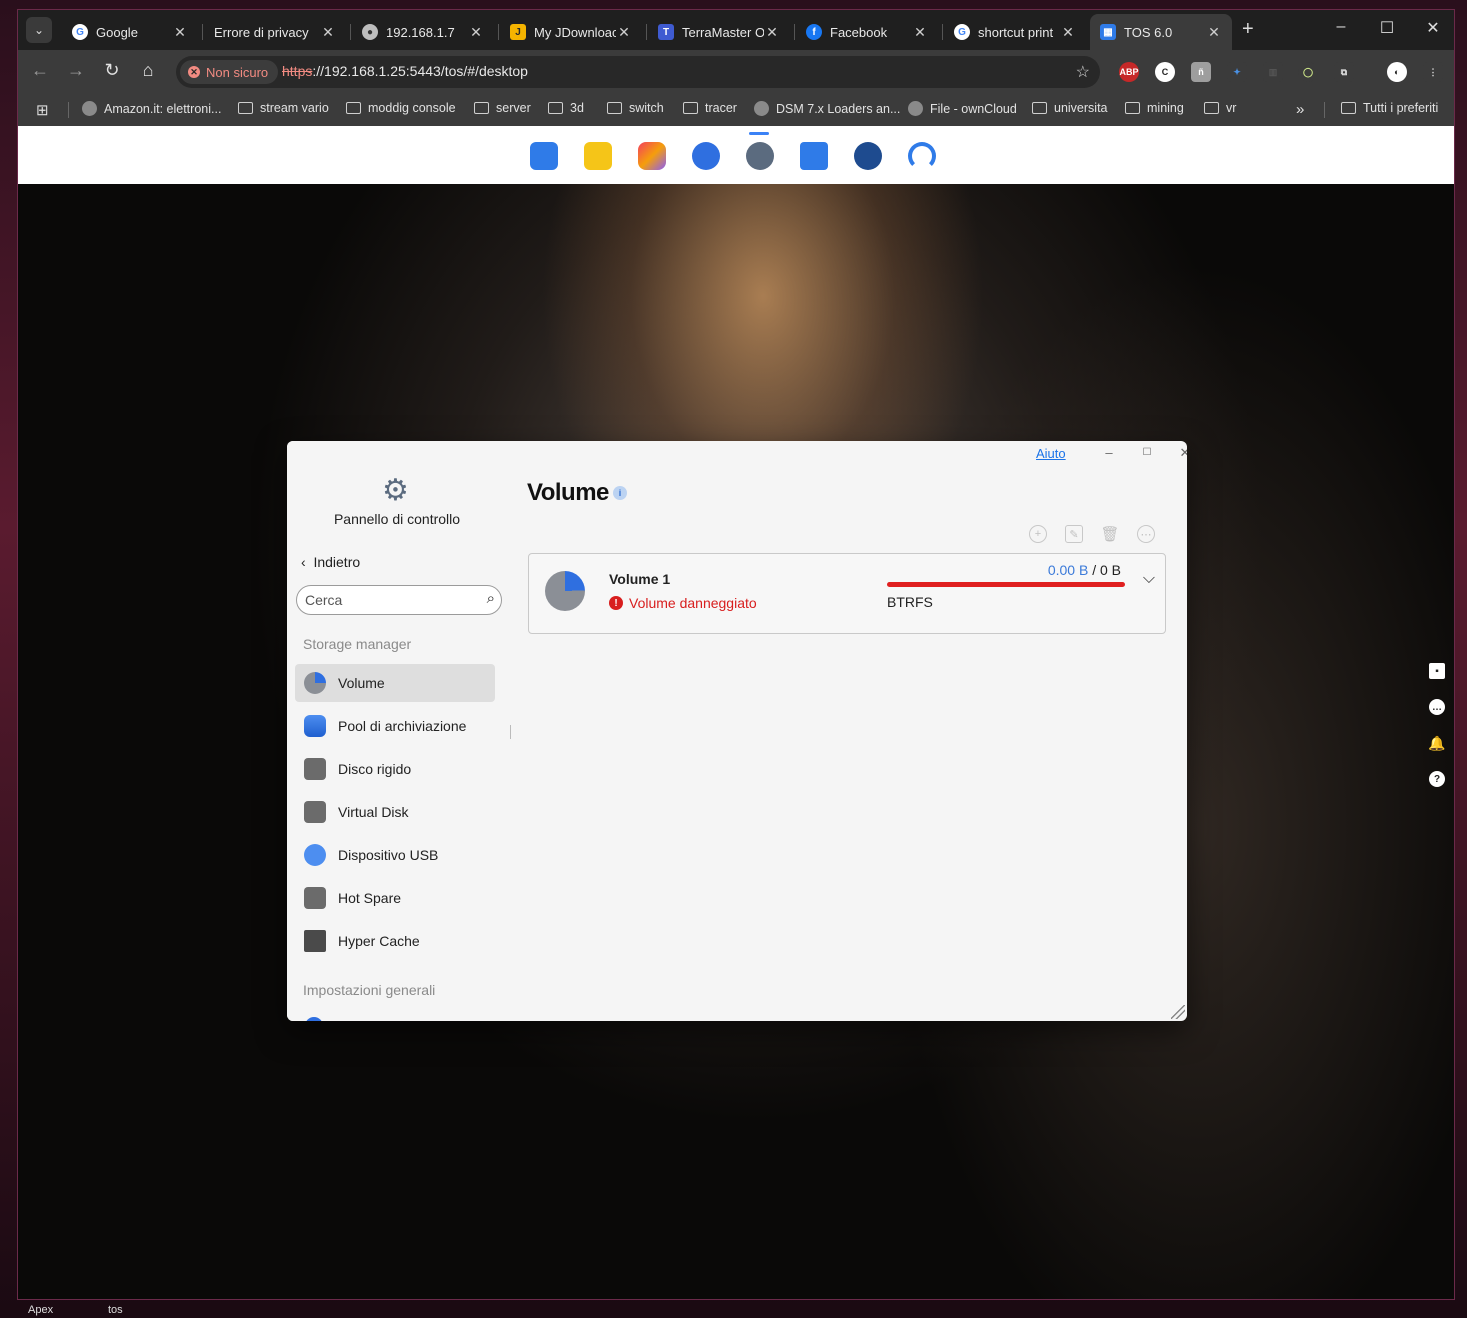 This screenshot has width=1467, height=1318. What do you see at coordinates (1344, 72) in the screenshot?
I see `extensions-puzzle-icon: ⧉` at bounding box center [1344, 72].